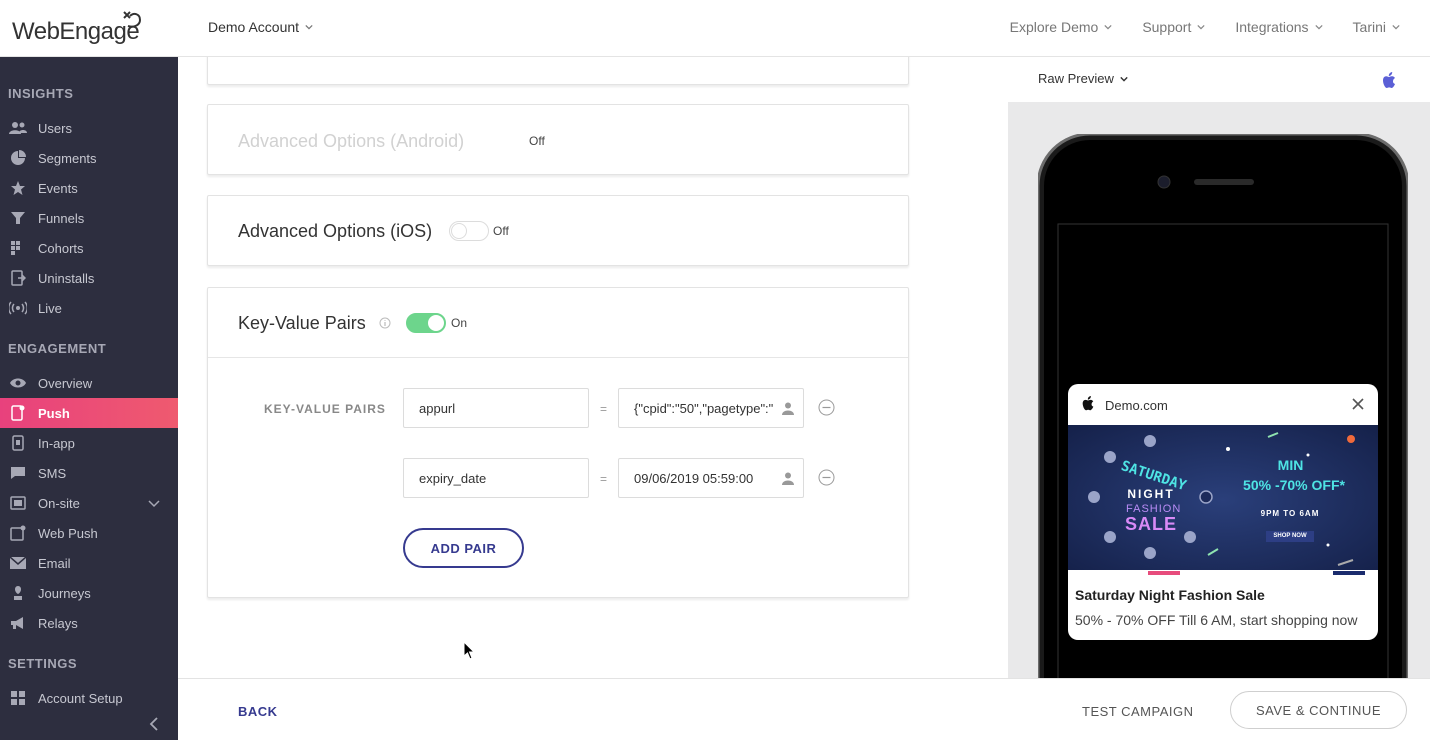  Describe the element at coordinates (89, 473) in the screenshot. I see `sidebar-item-sms: SMS` at that location.